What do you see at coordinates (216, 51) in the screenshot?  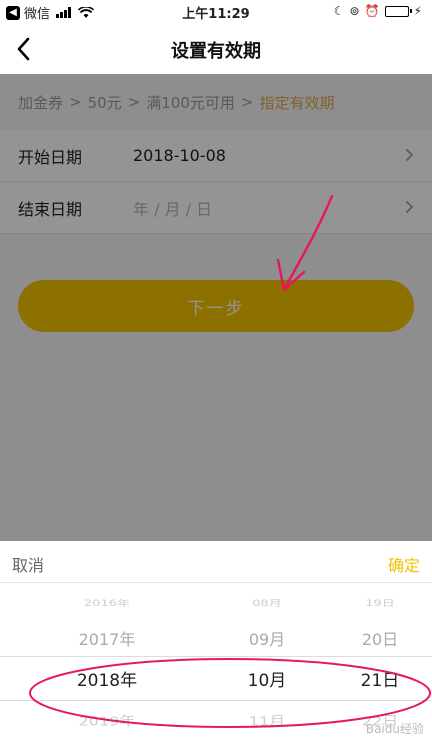 I see `page-title: 设置有效期` at bounding box center [216, 51].